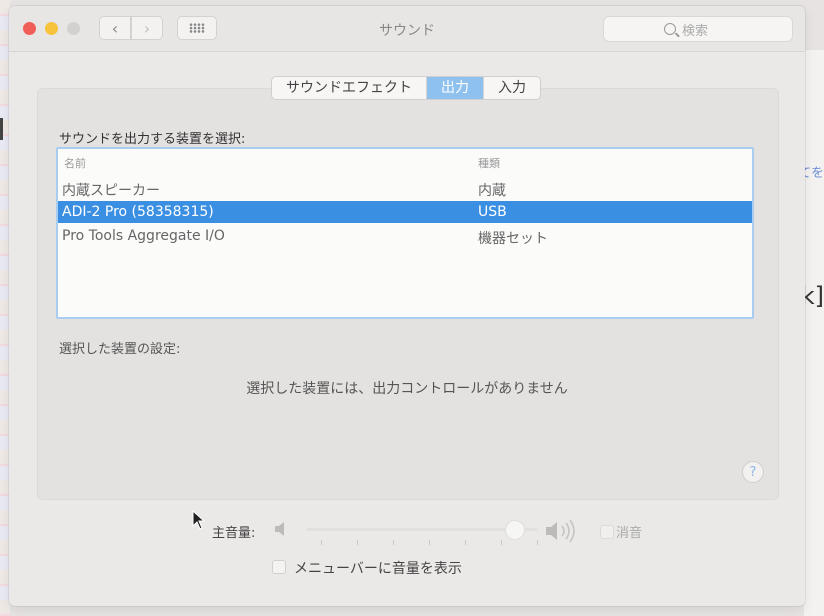  I want to click on device-name: ADI-2 Pro (58358315), so click(138, 212).